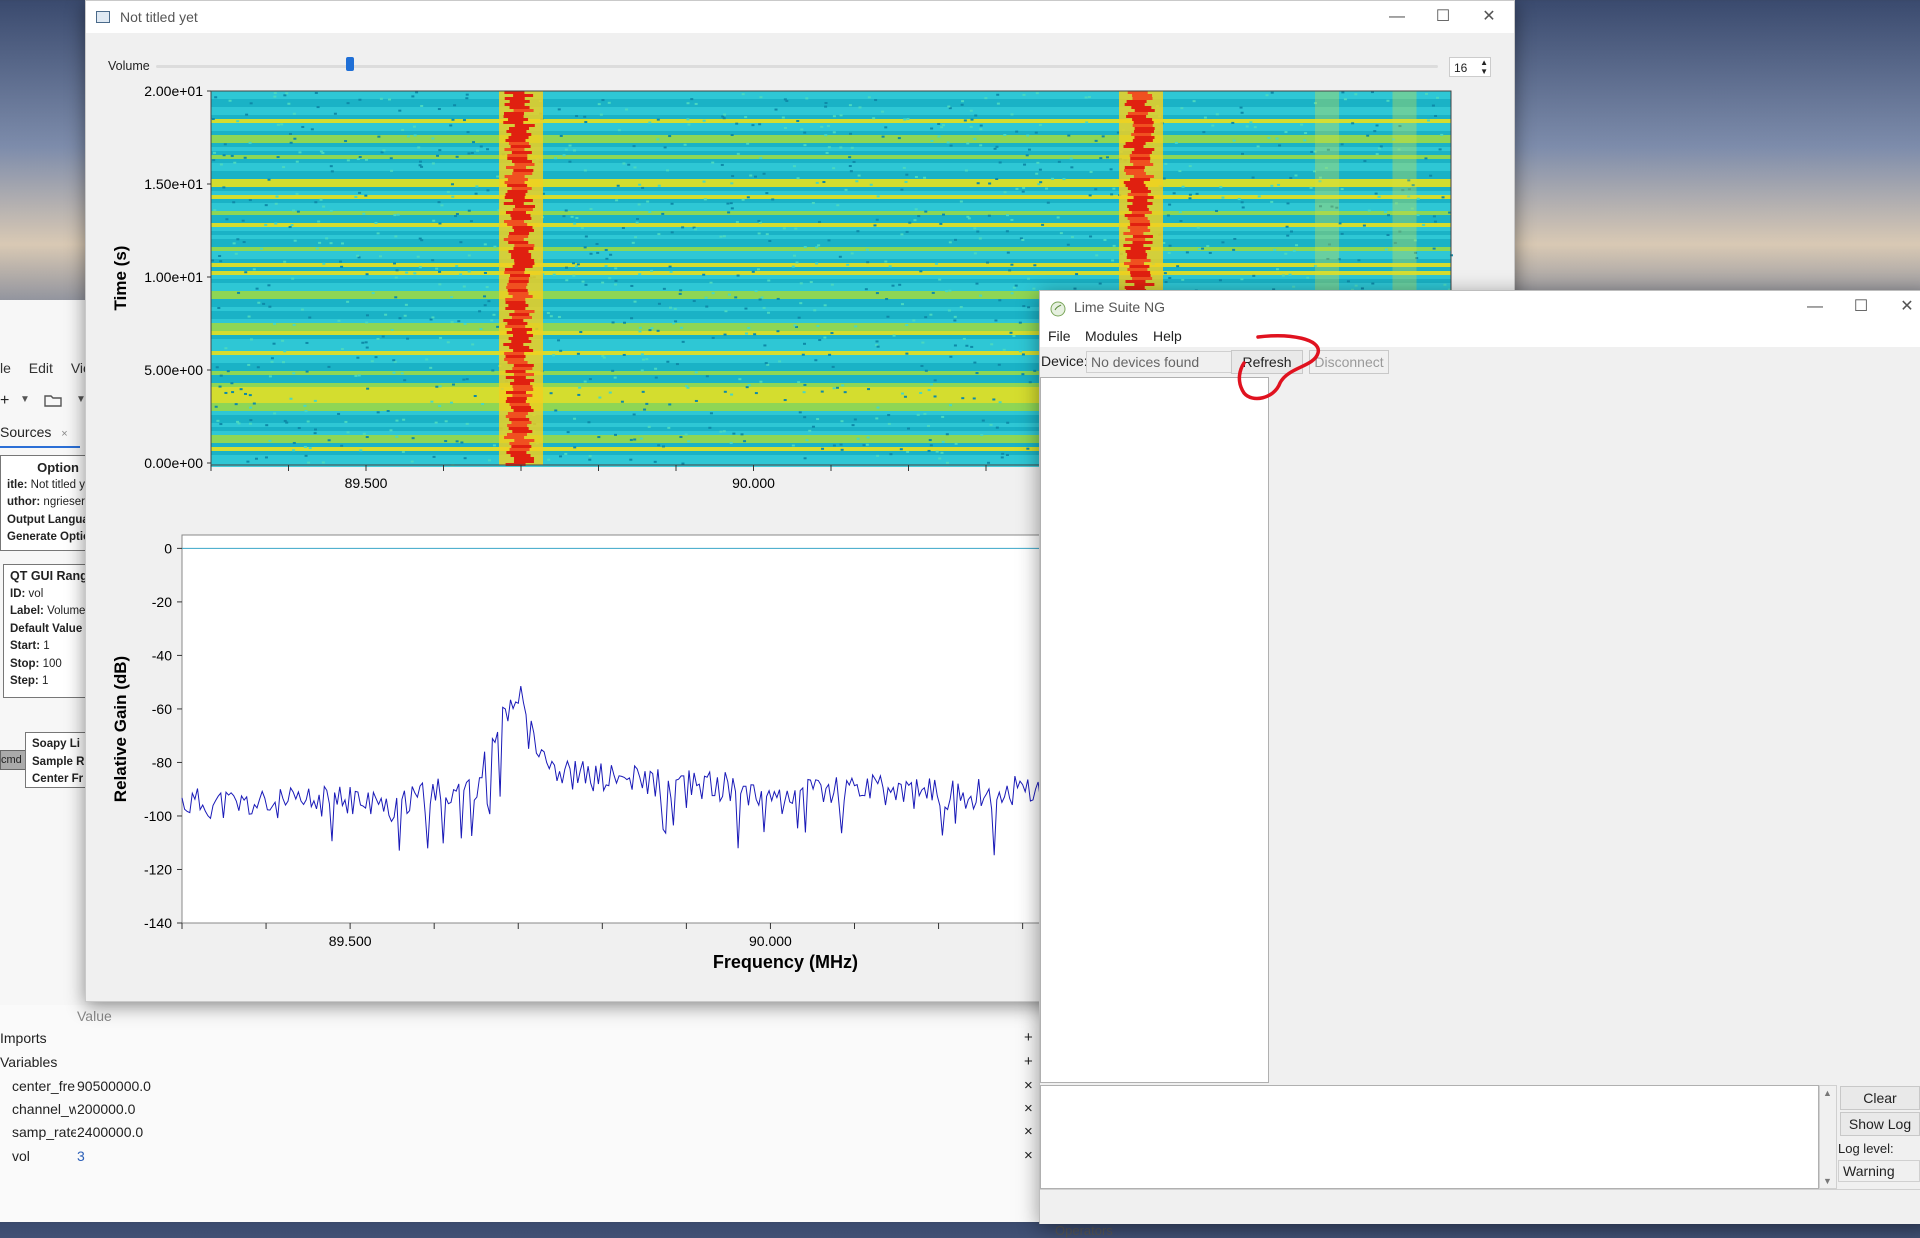  Describe the element at coordinates (162, 655) in the screenshot. I see `psd-ytick-label: -40` at that location.